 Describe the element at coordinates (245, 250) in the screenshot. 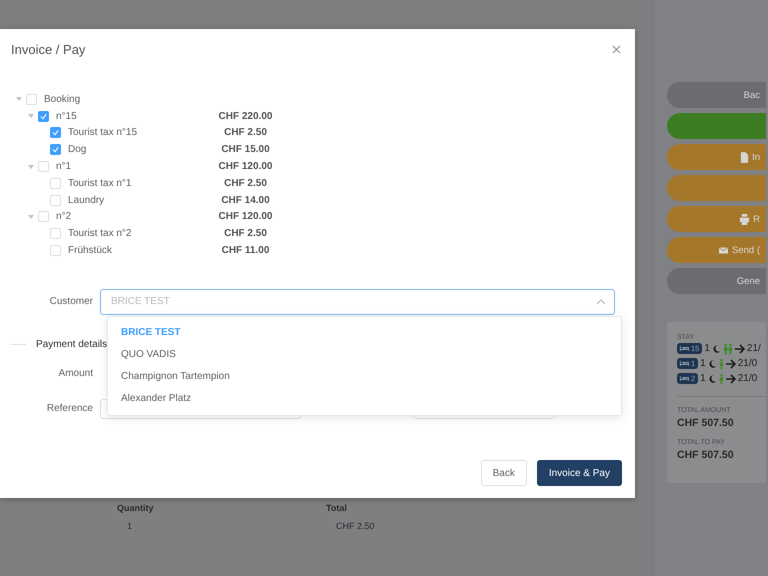

I see `amount-text: CHF 11.00` at that location.